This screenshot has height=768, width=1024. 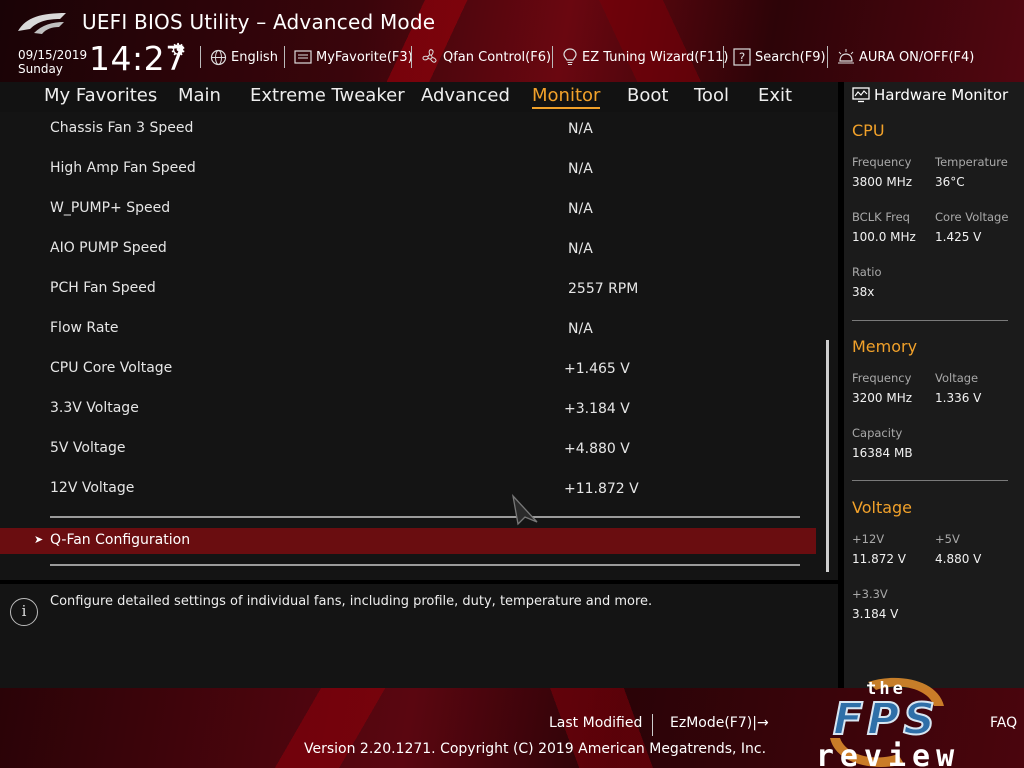 What do you see at coordinates (405, 129) in the screenshot?
I see `list-item: Chassis Fan 3 Speed N/A` at bounding box center [405, 129].